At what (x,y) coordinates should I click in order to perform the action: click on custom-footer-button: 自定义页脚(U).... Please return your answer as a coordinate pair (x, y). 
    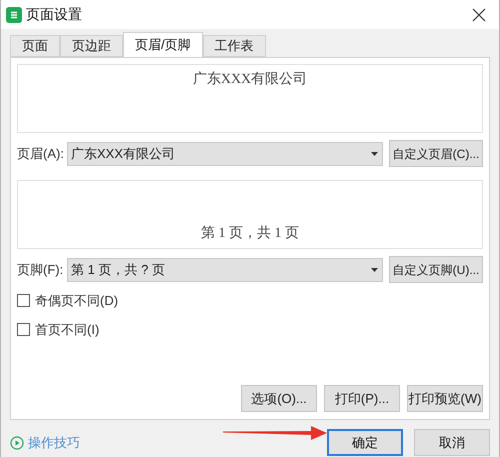
    Looking at the image, I should click on (436, 269).